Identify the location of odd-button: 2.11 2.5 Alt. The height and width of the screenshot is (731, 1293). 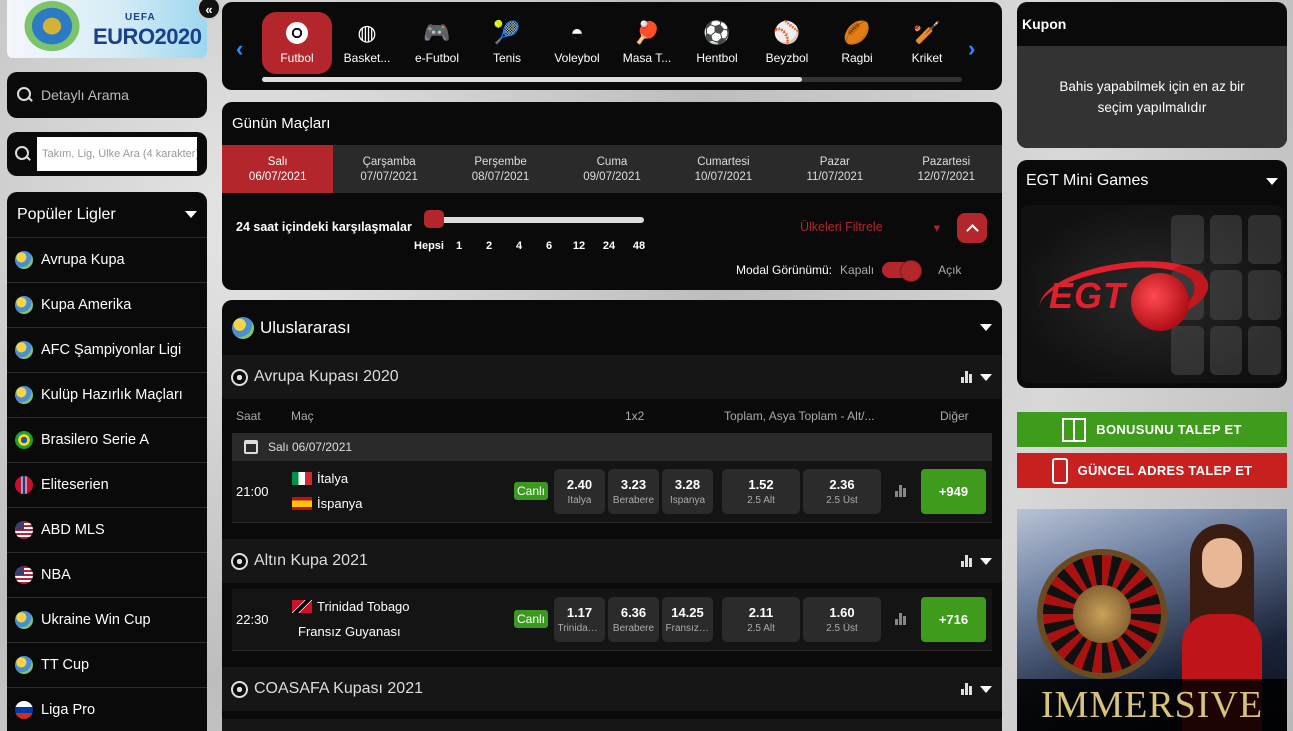
(761, 619).